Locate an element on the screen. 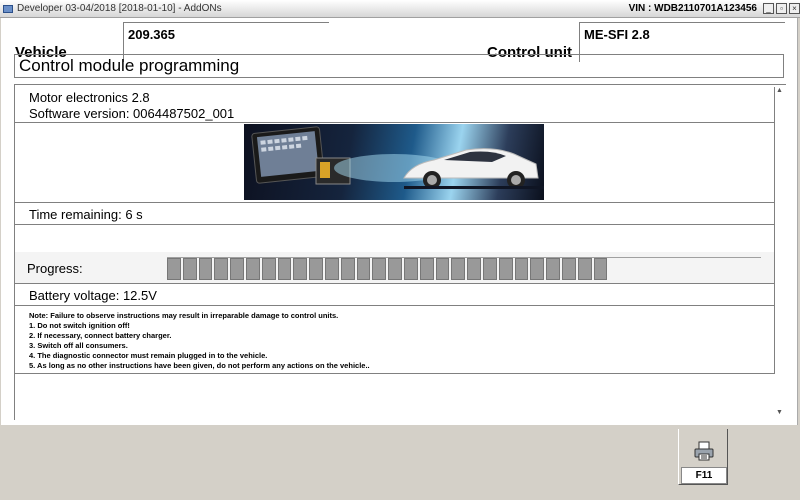 The width and height of the screenshot is (800, 500). software-version: Software version: 0064487502_001 is located at coordinates (132, 113).